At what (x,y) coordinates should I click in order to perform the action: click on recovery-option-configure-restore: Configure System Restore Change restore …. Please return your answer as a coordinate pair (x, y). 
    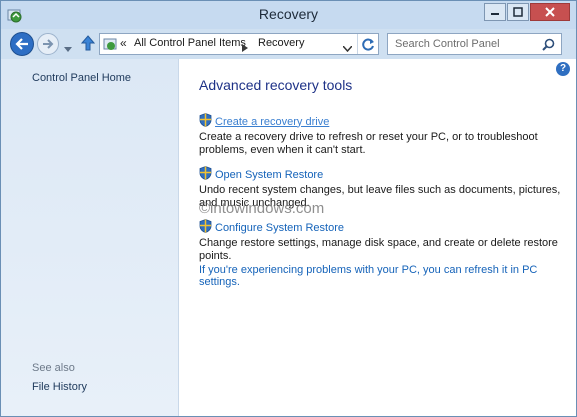
    Looking at the image, I should click on (386, 241).